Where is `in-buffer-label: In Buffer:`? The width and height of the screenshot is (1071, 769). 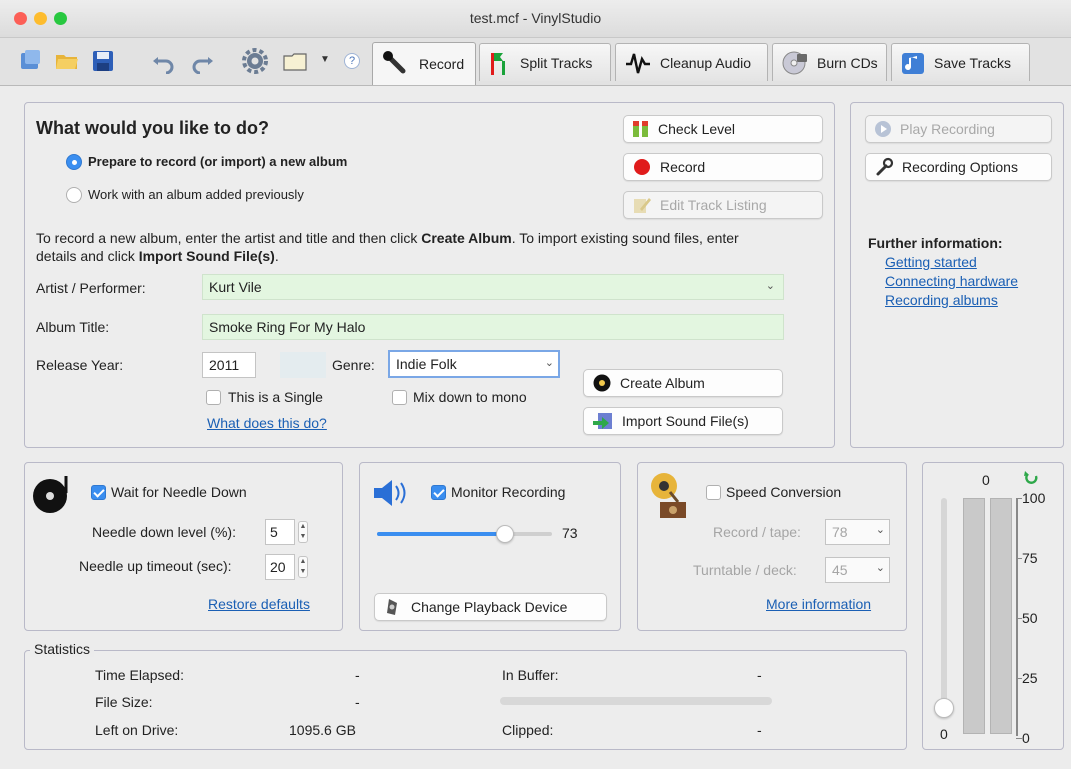
in-buffer-label: In Buffer: is located at coordinates (530, 675).